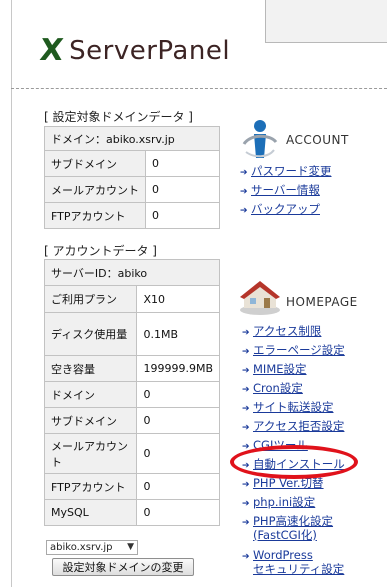 The image size is (387, 587). What do you see at coordinates (150, 51) in the screenshot?
I see `logo-text: ServerPanel` at bounding box center [150, 51].